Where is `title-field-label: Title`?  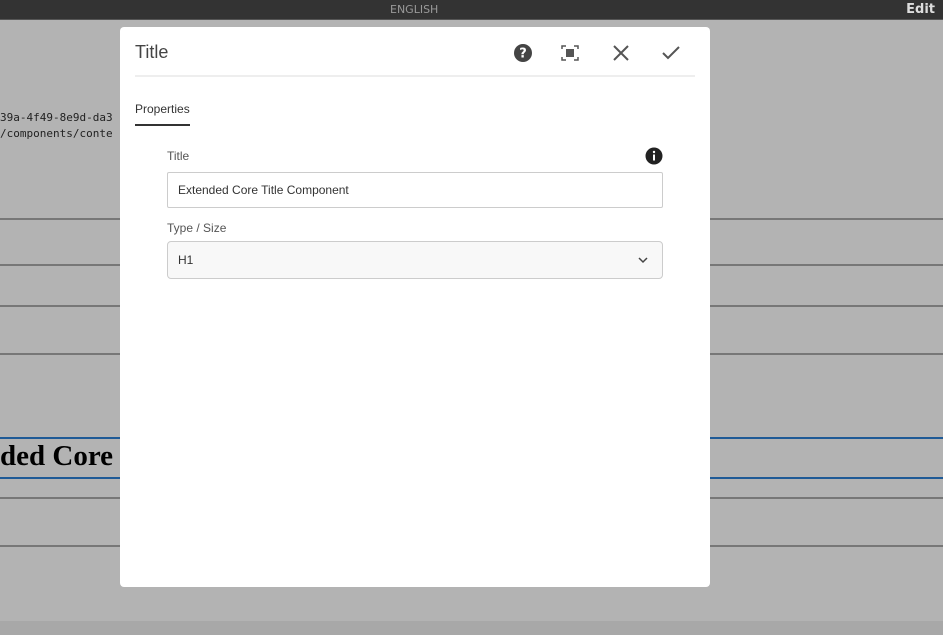
title-field-label: Title is located at coordinates (178, 156).